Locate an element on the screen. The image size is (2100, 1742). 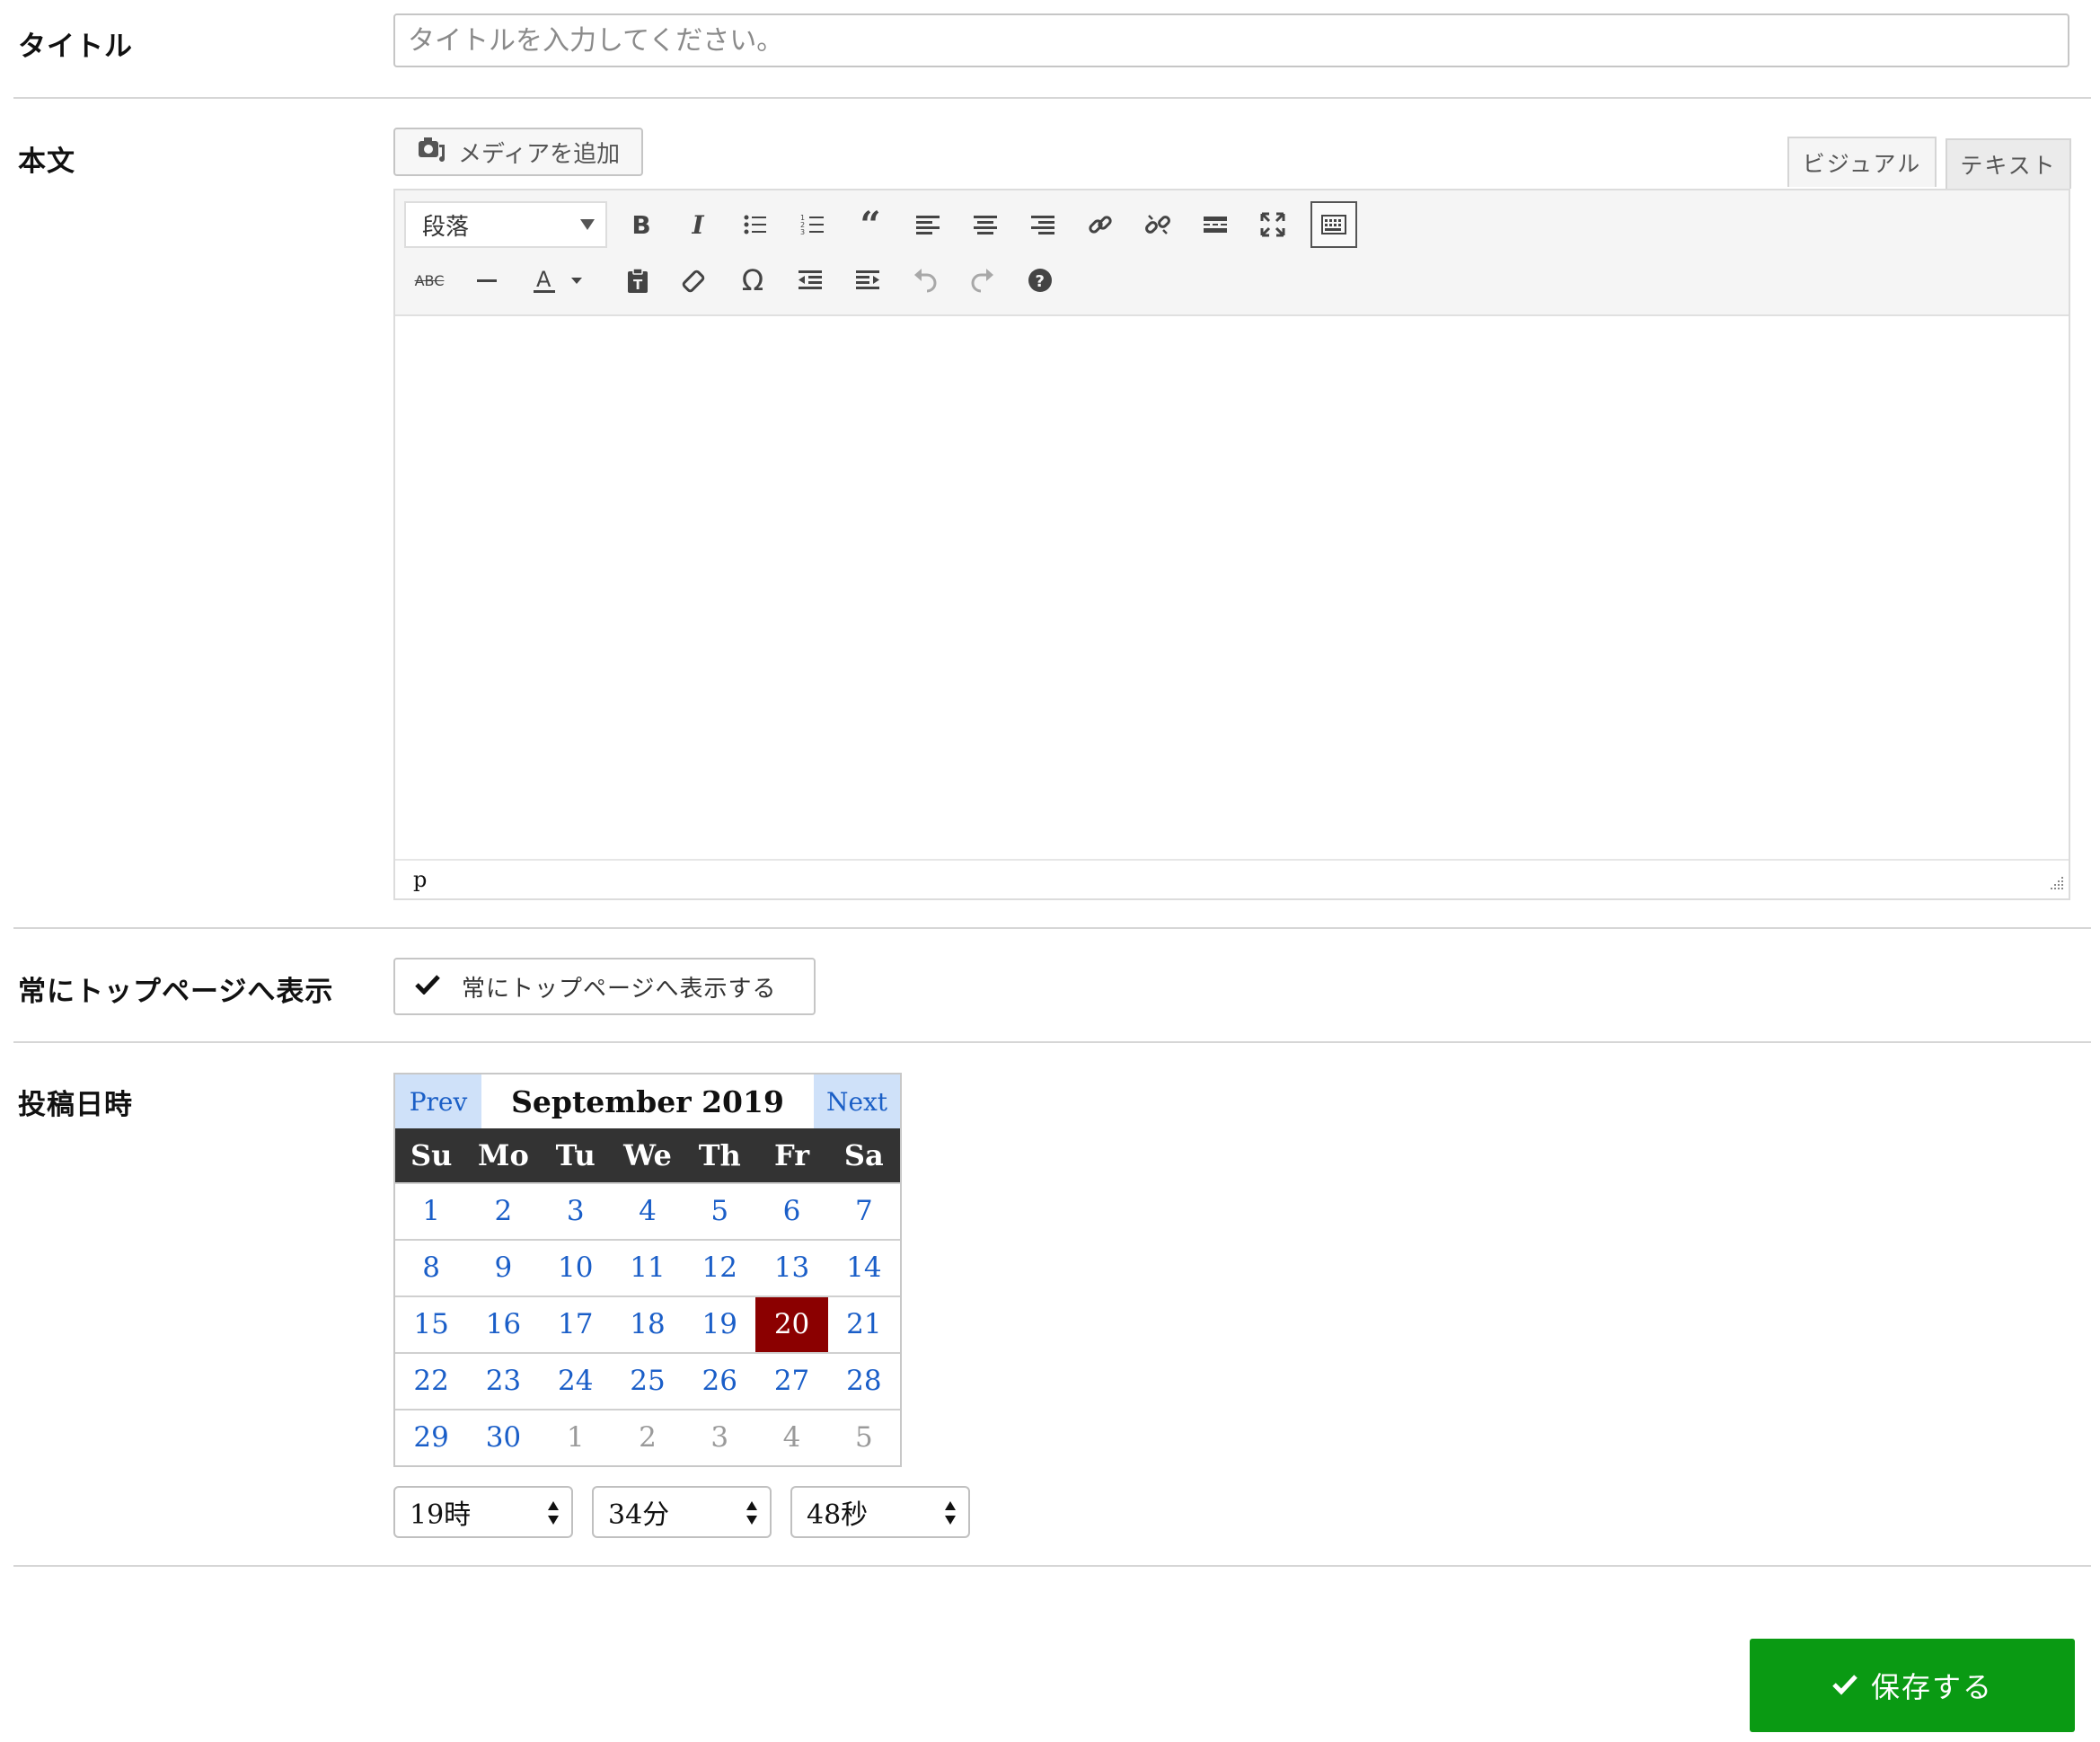
outdent-icon is located at coordinates (810, 280).